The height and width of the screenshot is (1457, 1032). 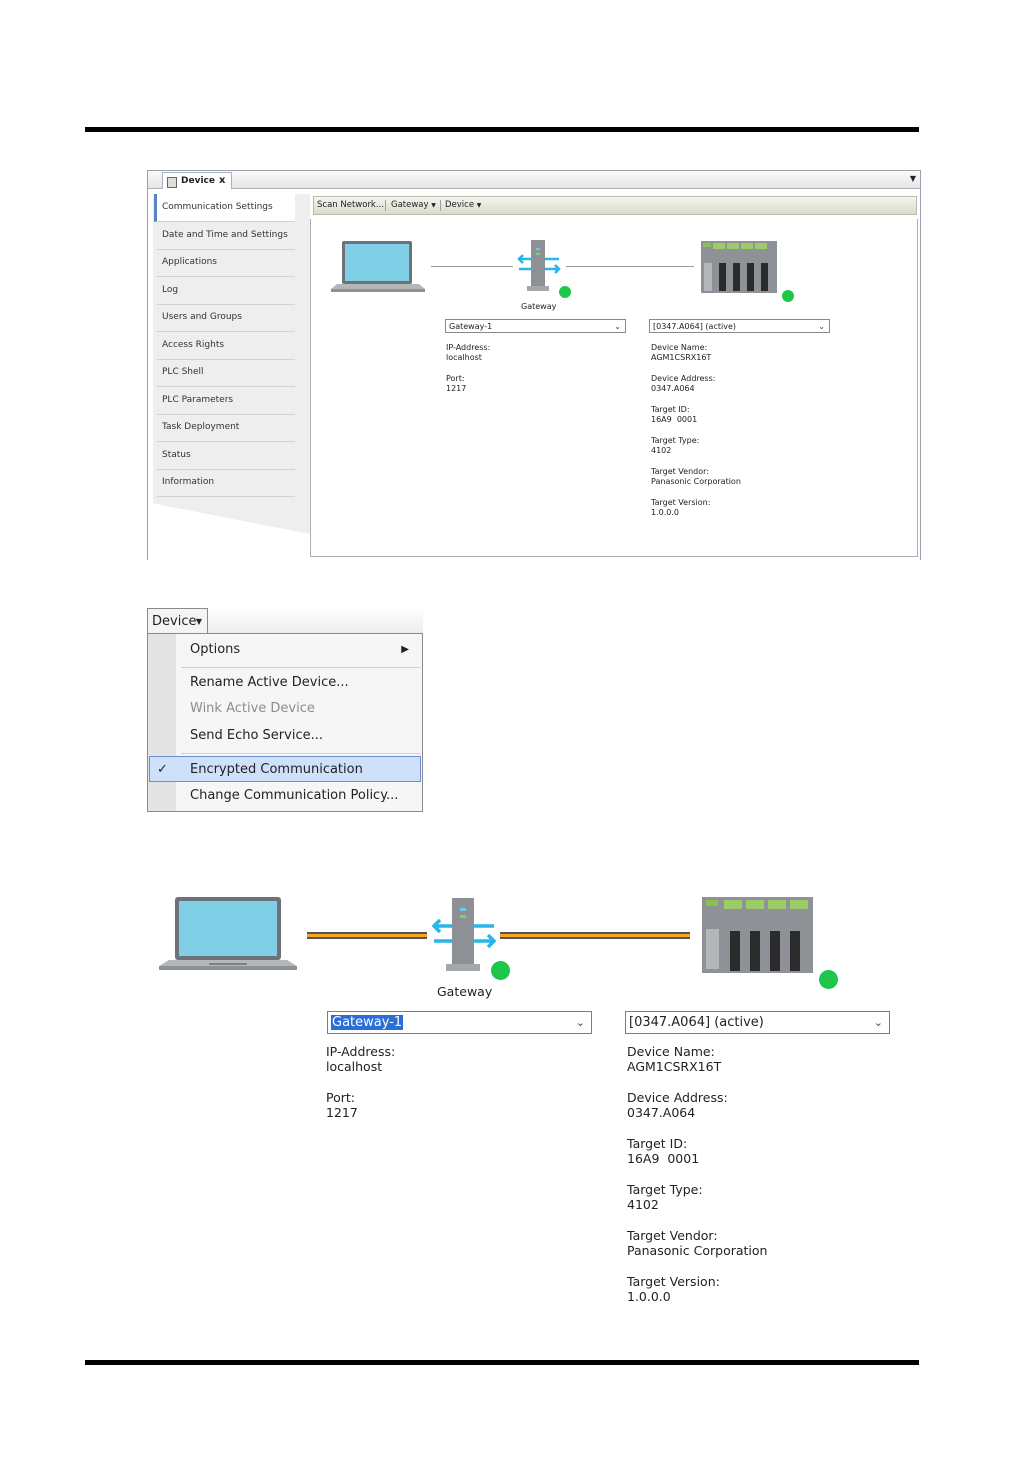 I want to click on panel-dropdown-icon: ▼, so click(x=913, y=178).